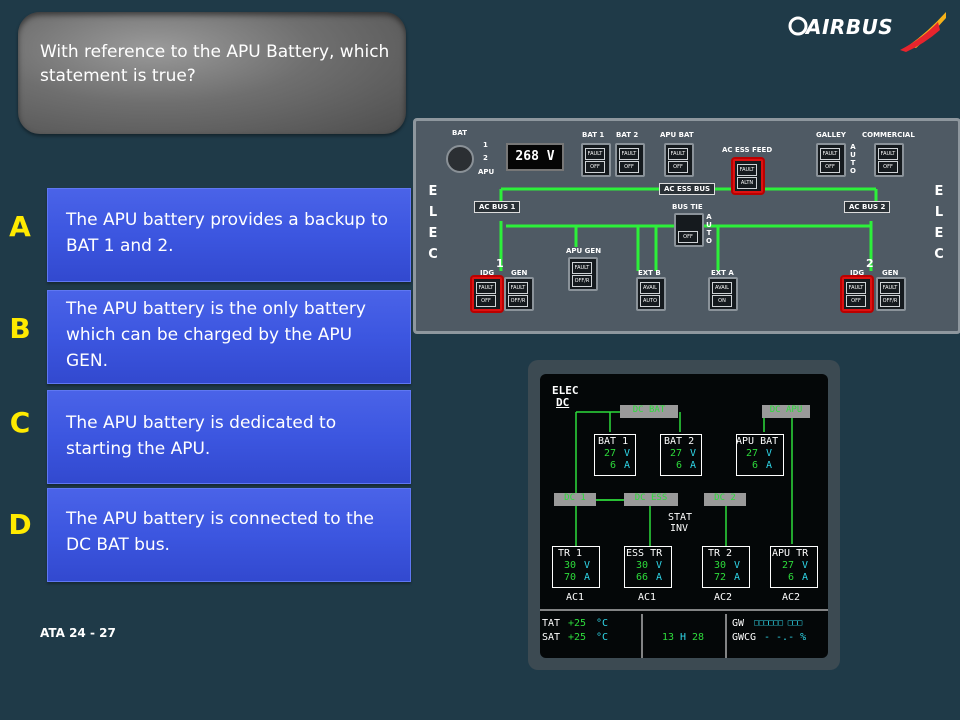  What do you see at coordinates (433, 223) in the screenshot?
I see `elec-label-left: ELEC` at bounding box center [433, 223].